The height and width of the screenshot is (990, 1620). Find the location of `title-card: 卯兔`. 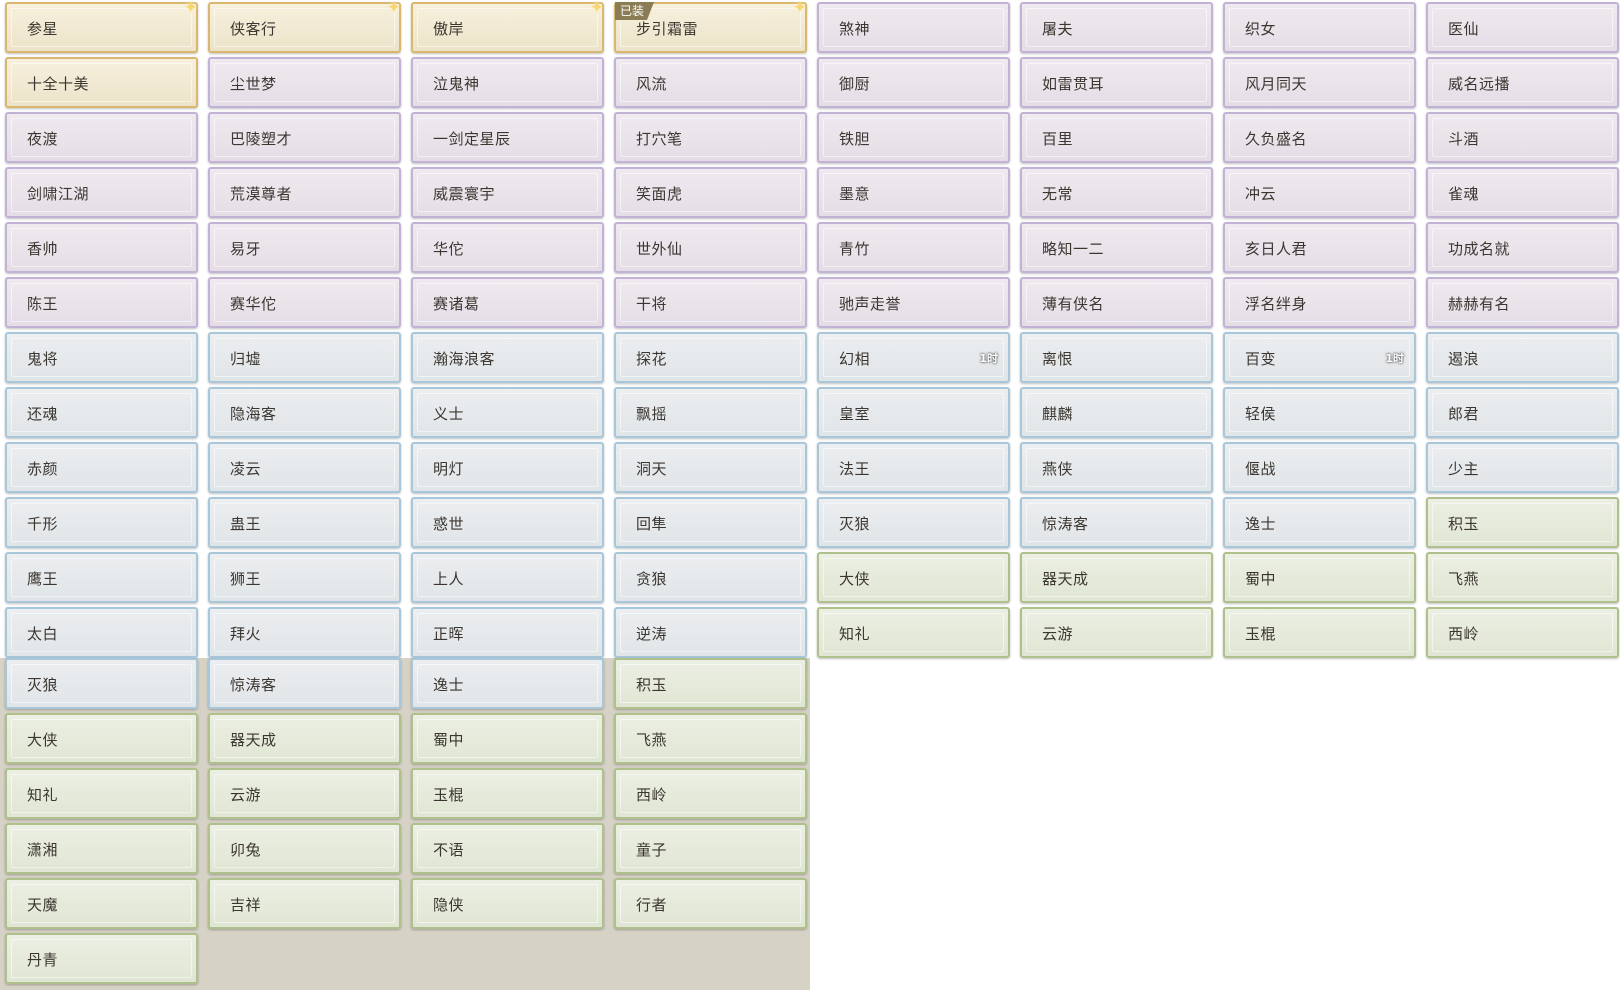

title-card: 卯兔 is located at coordinates (304, 848).